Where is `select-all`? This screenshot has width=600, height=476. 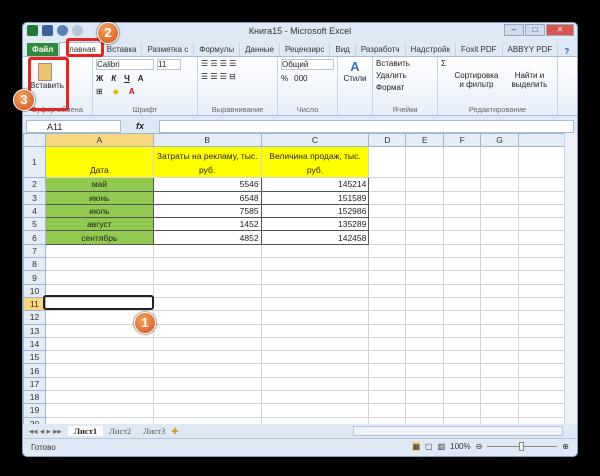 select-all is located at coordinates (34, 140).